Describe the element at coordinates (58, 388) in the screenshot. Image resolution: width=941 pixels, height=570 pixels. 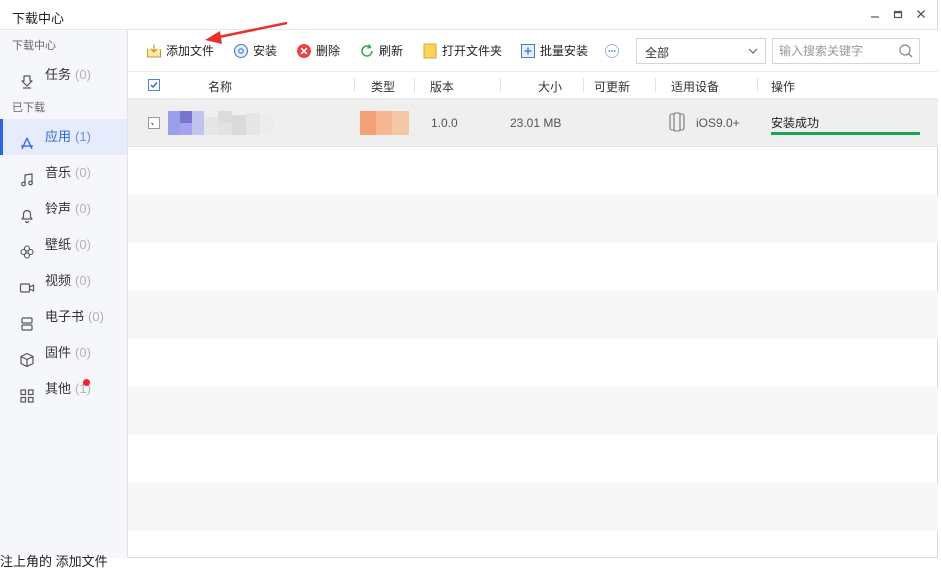
I see `sidebar-item-label: 其他` at that location.